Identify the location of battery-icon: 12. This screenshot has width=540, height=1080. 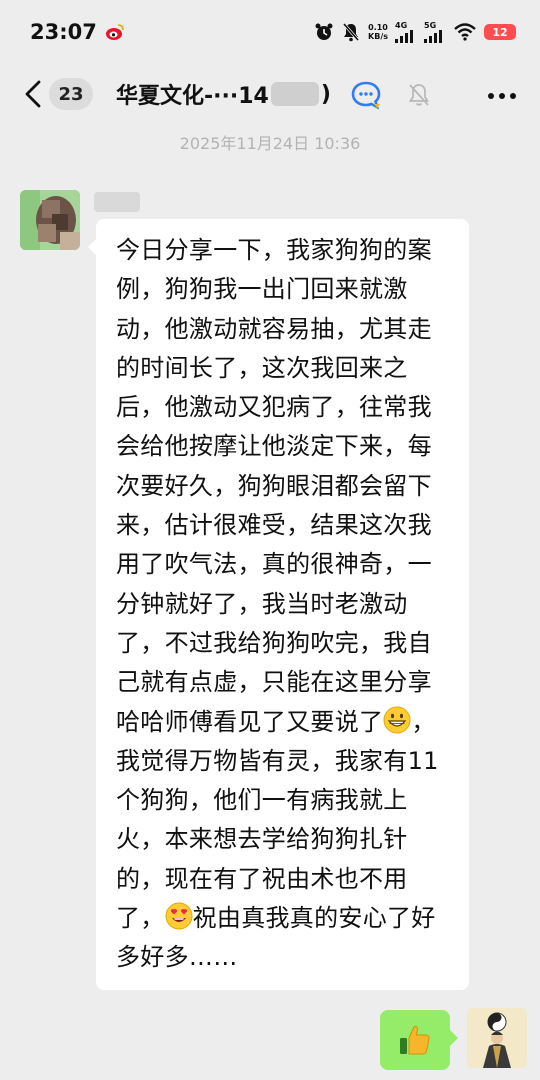
(500, 32).